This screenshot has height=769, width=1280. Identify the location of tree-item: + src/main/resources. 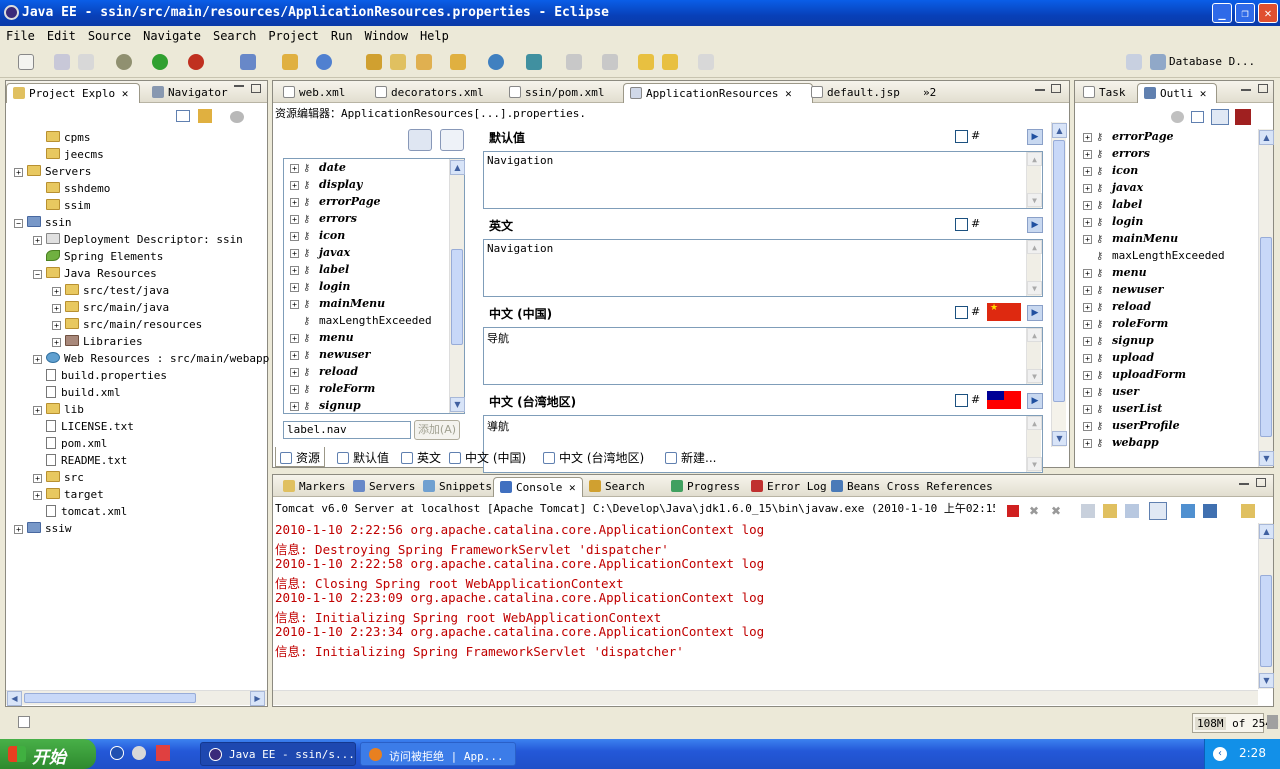
(127, 326).